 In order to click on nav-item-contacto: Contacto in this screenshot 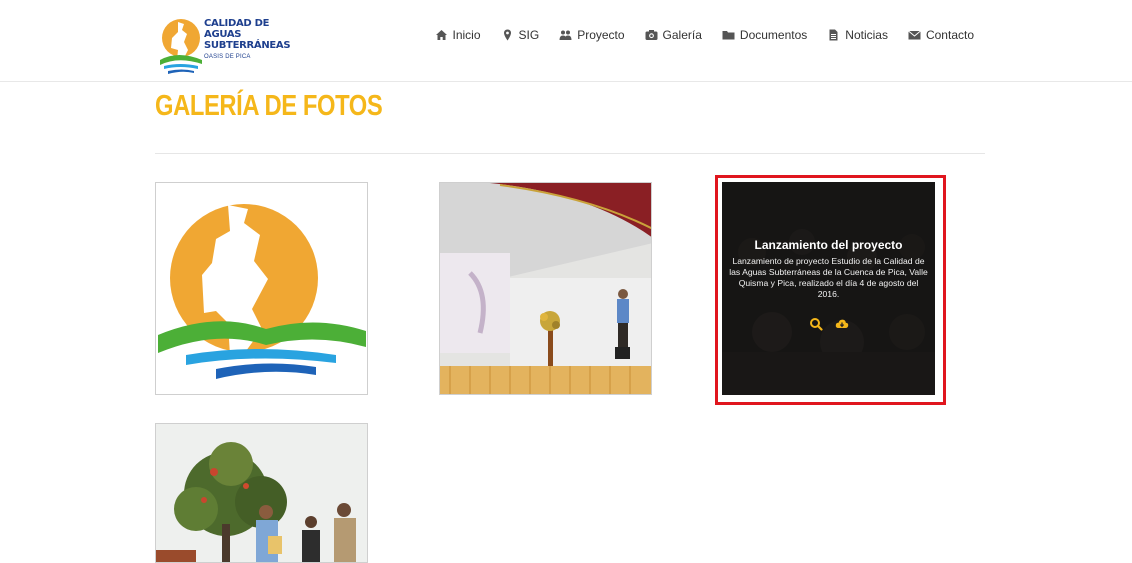, I will do `click(941, 35)`.